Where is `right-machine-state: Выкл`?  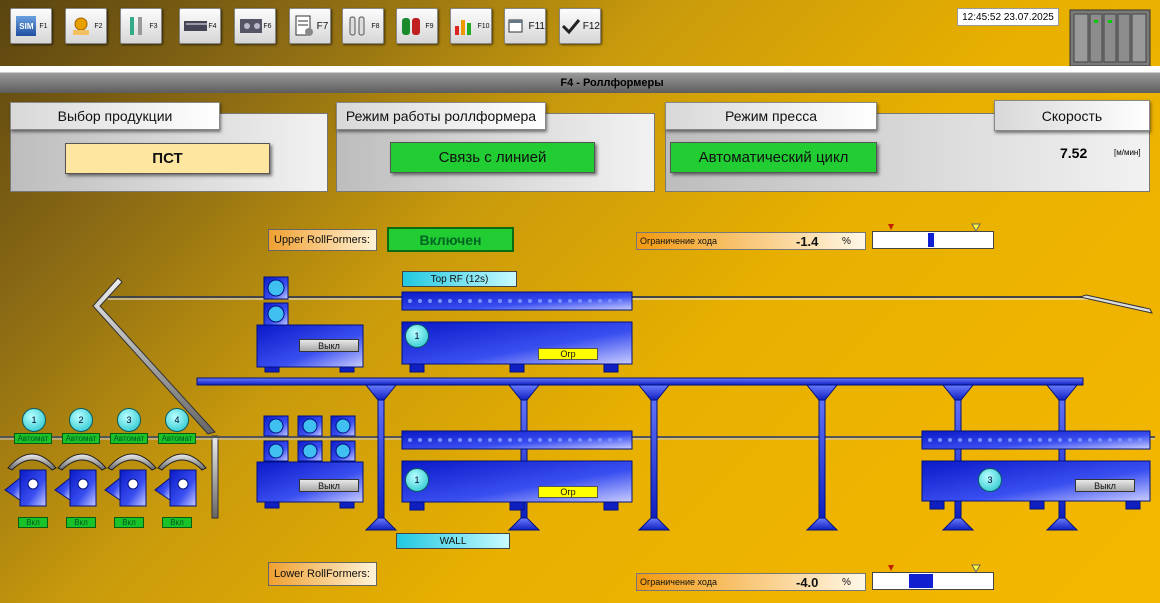
right-machine-state: Выкл is located at coordinates (1105, 485).